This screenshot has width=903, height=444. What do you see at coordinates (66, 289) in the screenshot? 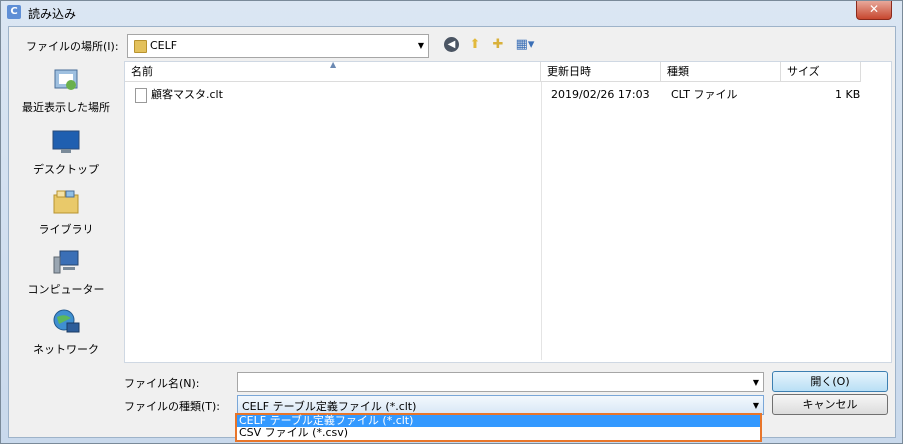
I see `place-label: コンピューター` at bounding box center [66, 289].